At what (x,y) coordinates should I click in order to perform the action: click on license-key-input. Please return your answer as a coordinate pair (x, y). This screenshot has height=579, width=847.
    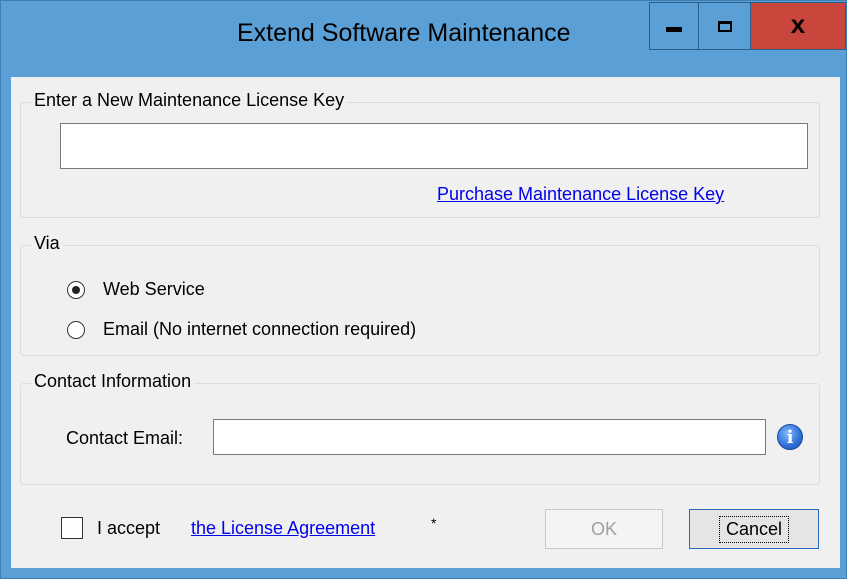
    Looking at the image, I should click on (434, 146).